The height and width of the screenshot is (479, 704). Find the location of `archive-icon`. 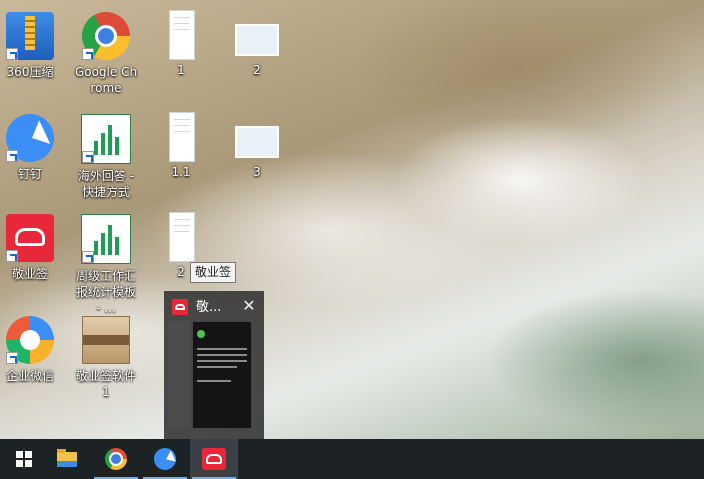

archive-icon is located at coordinates (30, 36).